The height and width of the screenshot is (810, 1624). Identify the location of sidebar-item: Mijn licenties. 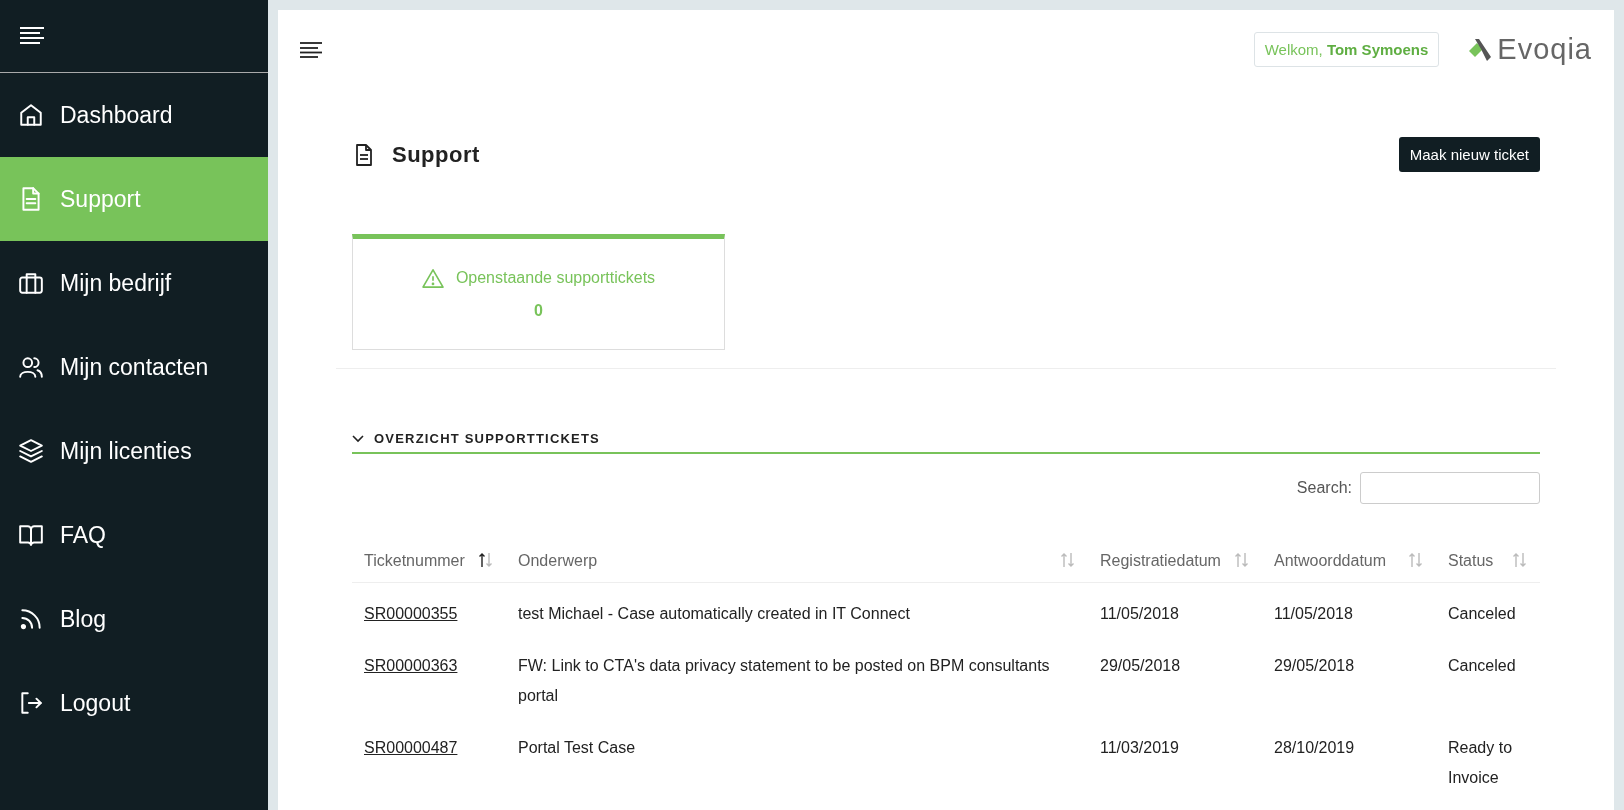
(134, 451).